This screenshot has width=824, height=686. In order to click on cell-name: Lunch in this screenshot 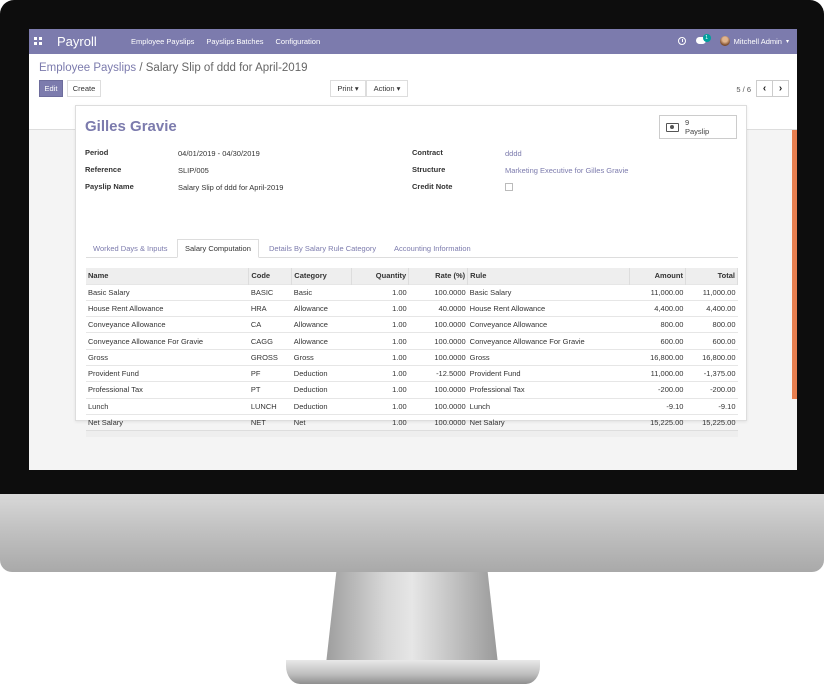, I will do `click(167, 406)`.